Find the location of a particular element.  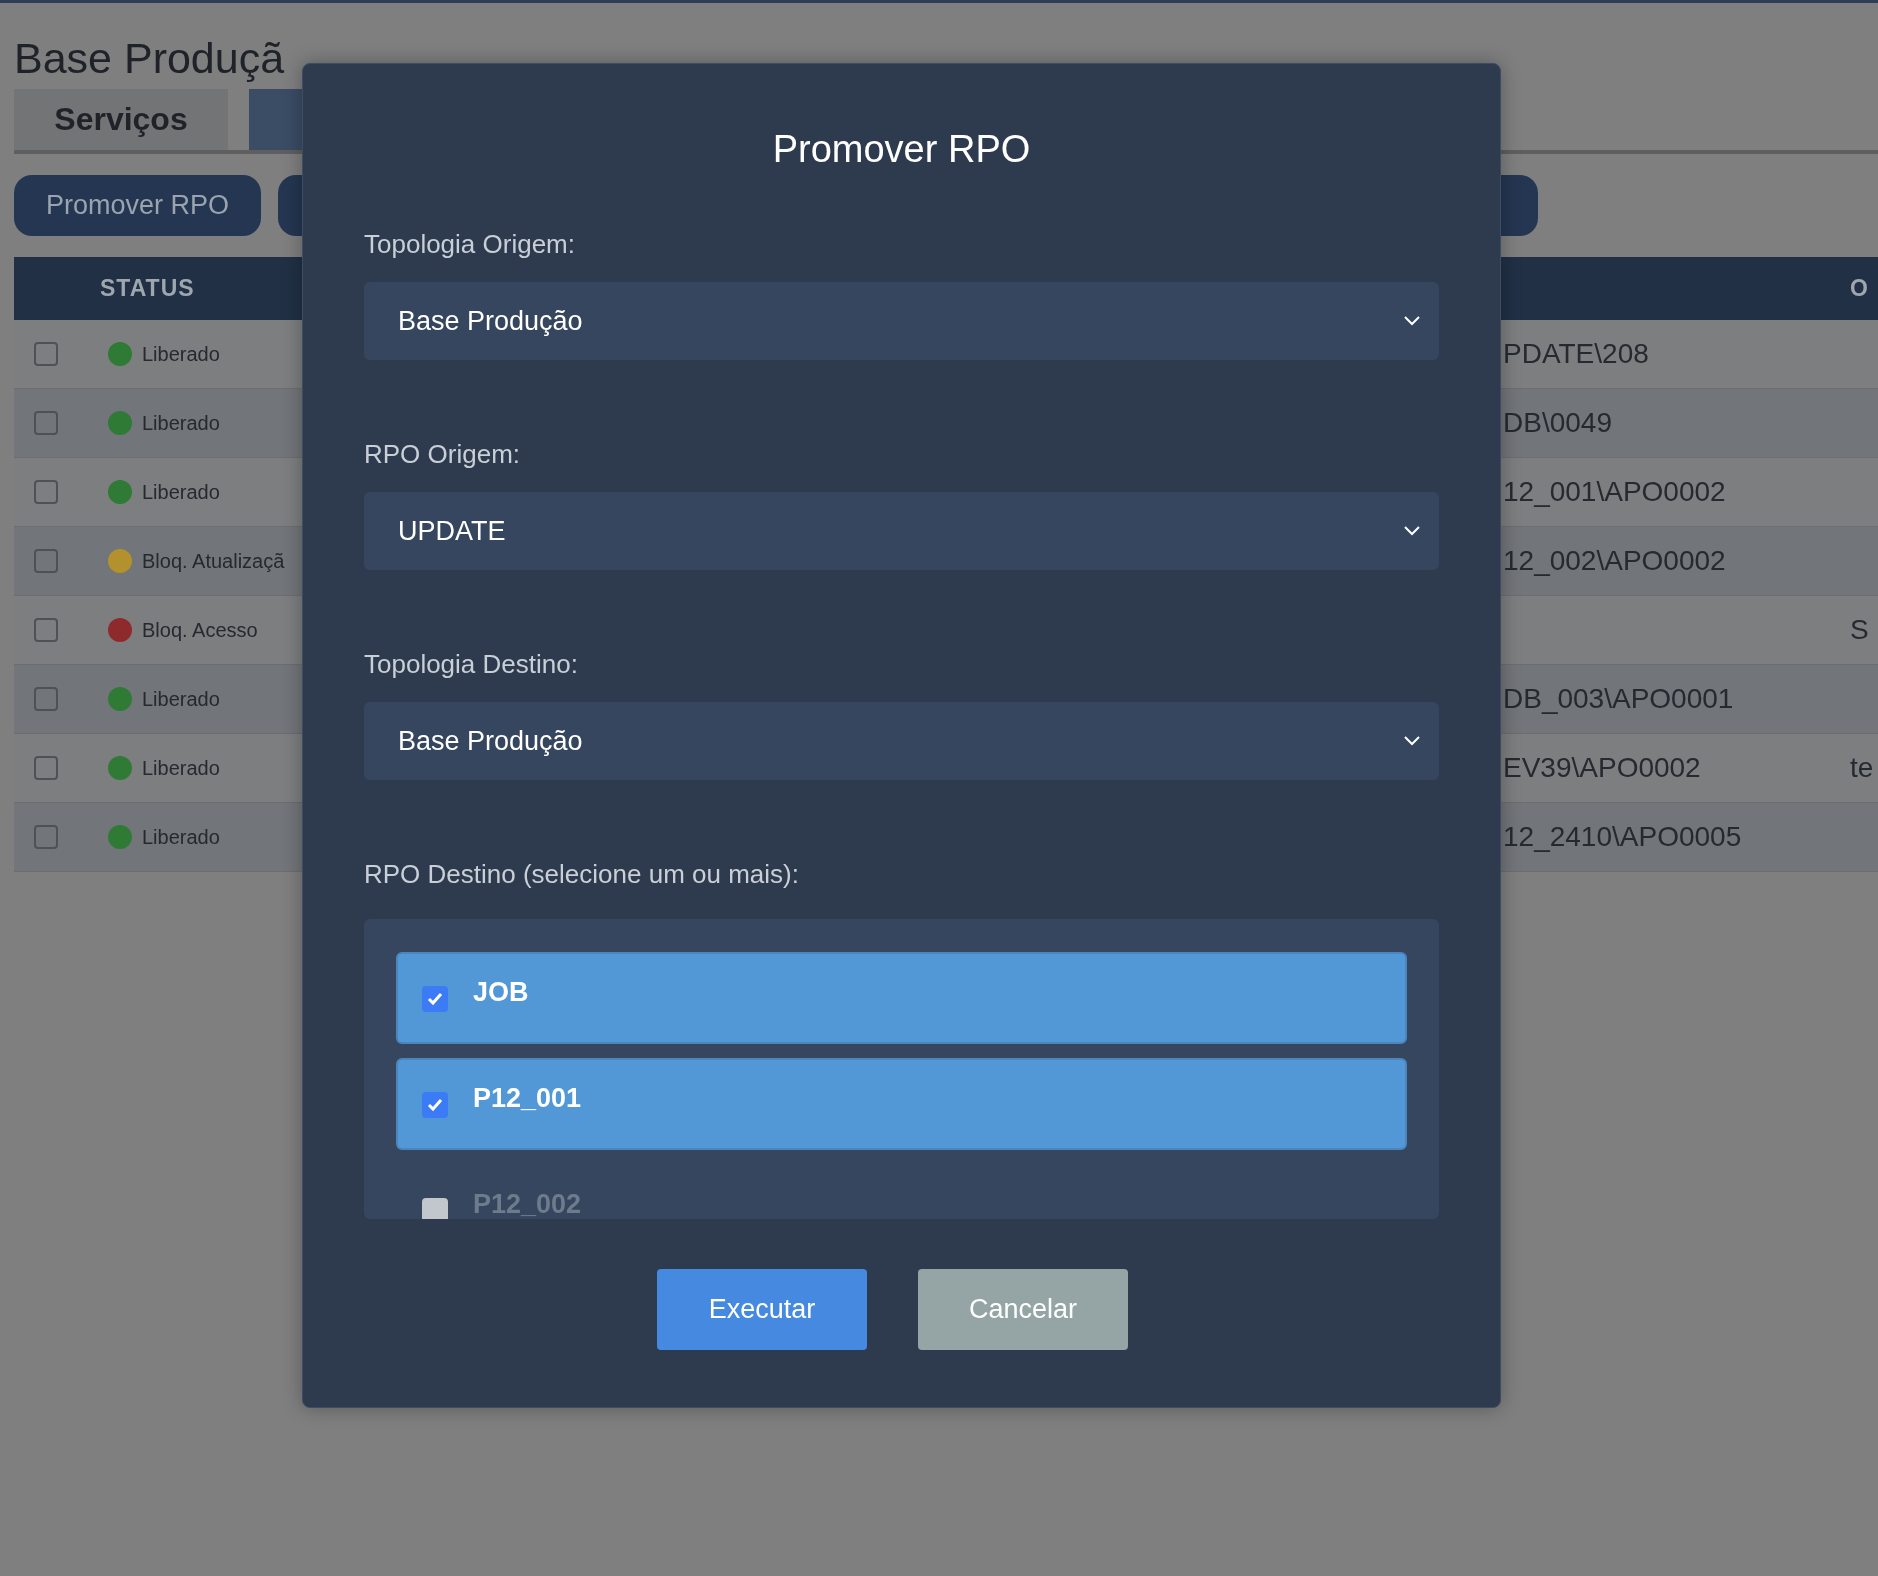

tab: Serviços is located at coordinates (121, 119).